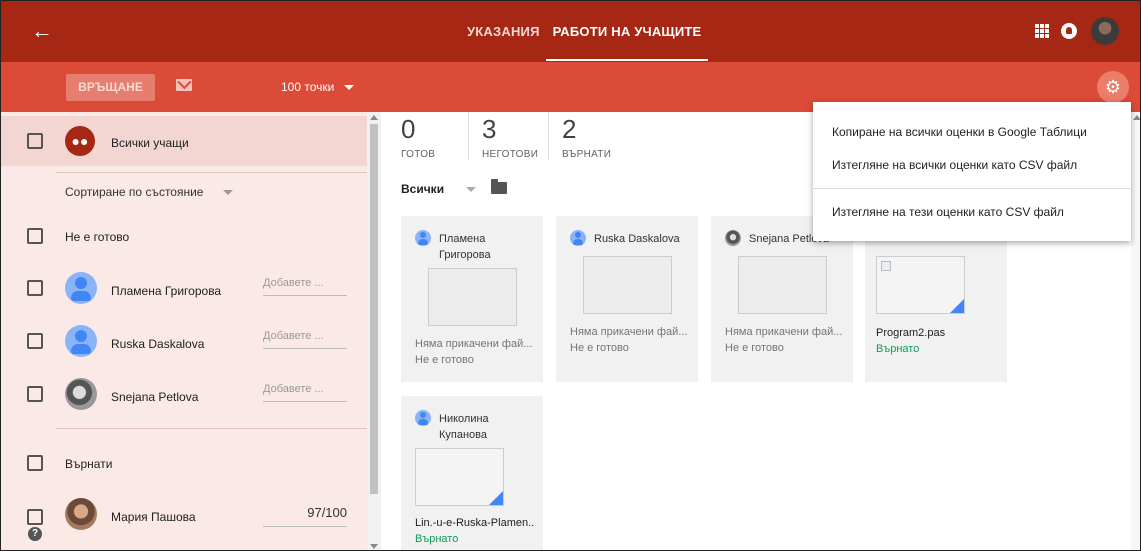  What do you see at coordinates (157, 344) in the screenshot?
I see `student-name: Ruska Daskalova` at bounding box center [157, 344].